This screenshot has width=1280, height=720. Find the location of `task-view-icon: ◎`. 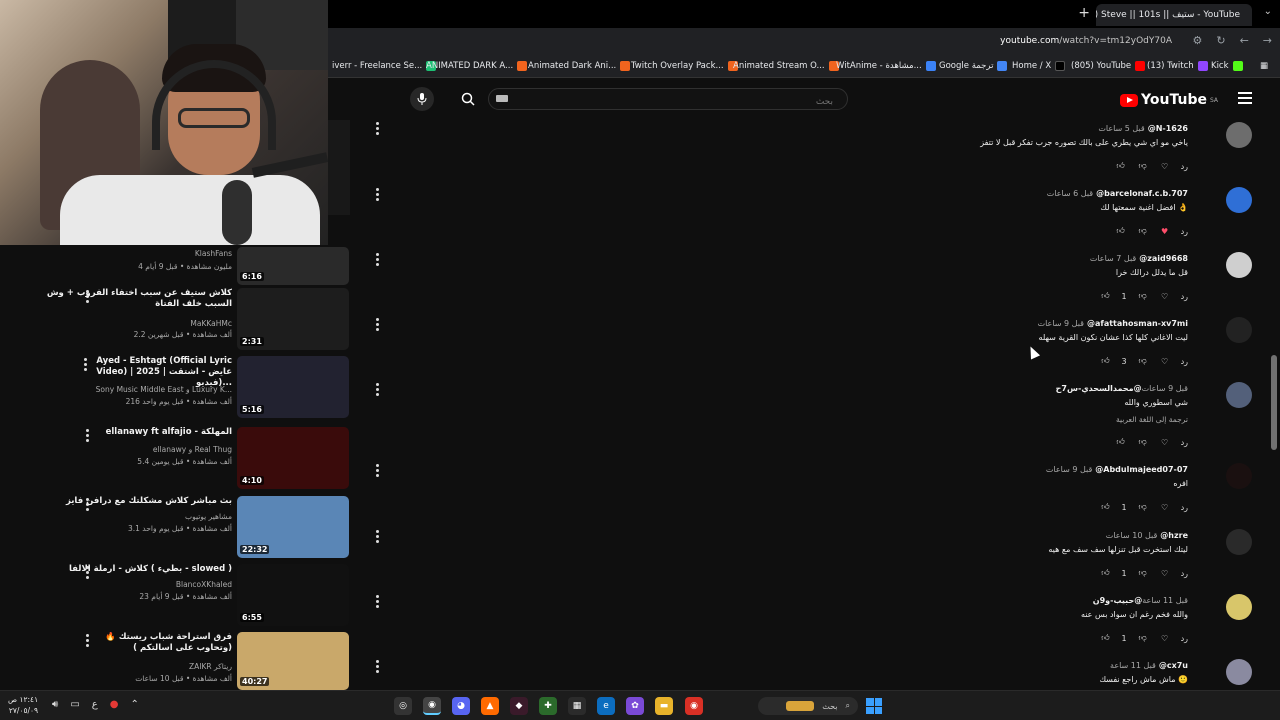

task-view-icon: ◎ is located at coordinates (403, 706).